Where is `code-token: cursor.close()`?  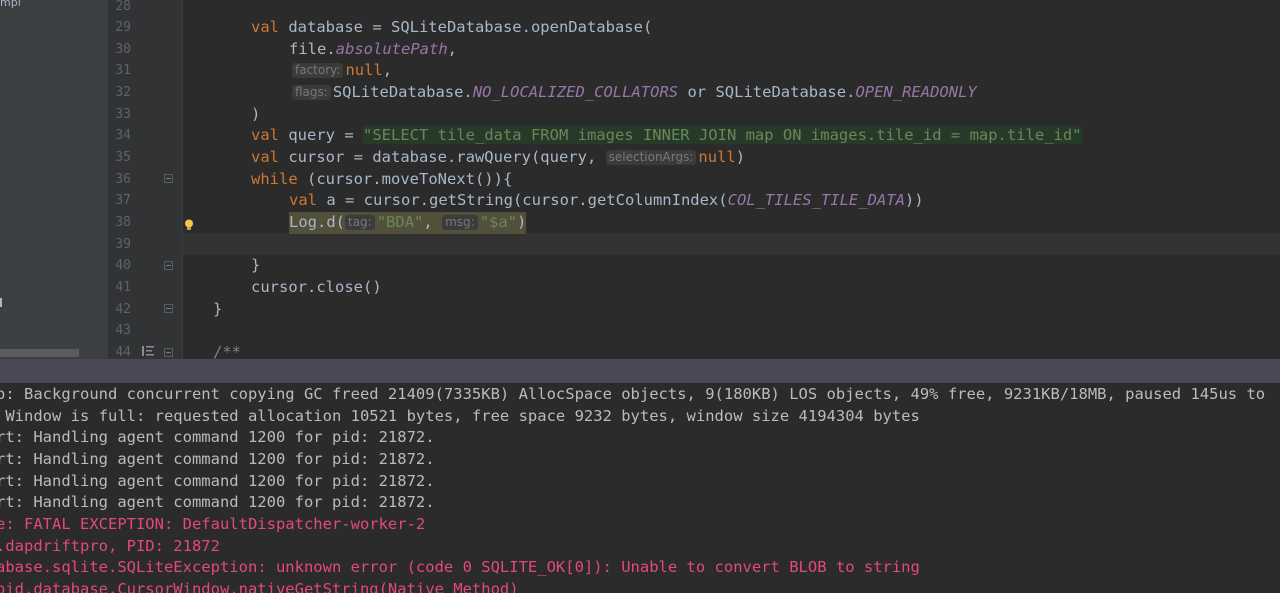 code-token: cursor.close() is located at coordinates (316, 287).